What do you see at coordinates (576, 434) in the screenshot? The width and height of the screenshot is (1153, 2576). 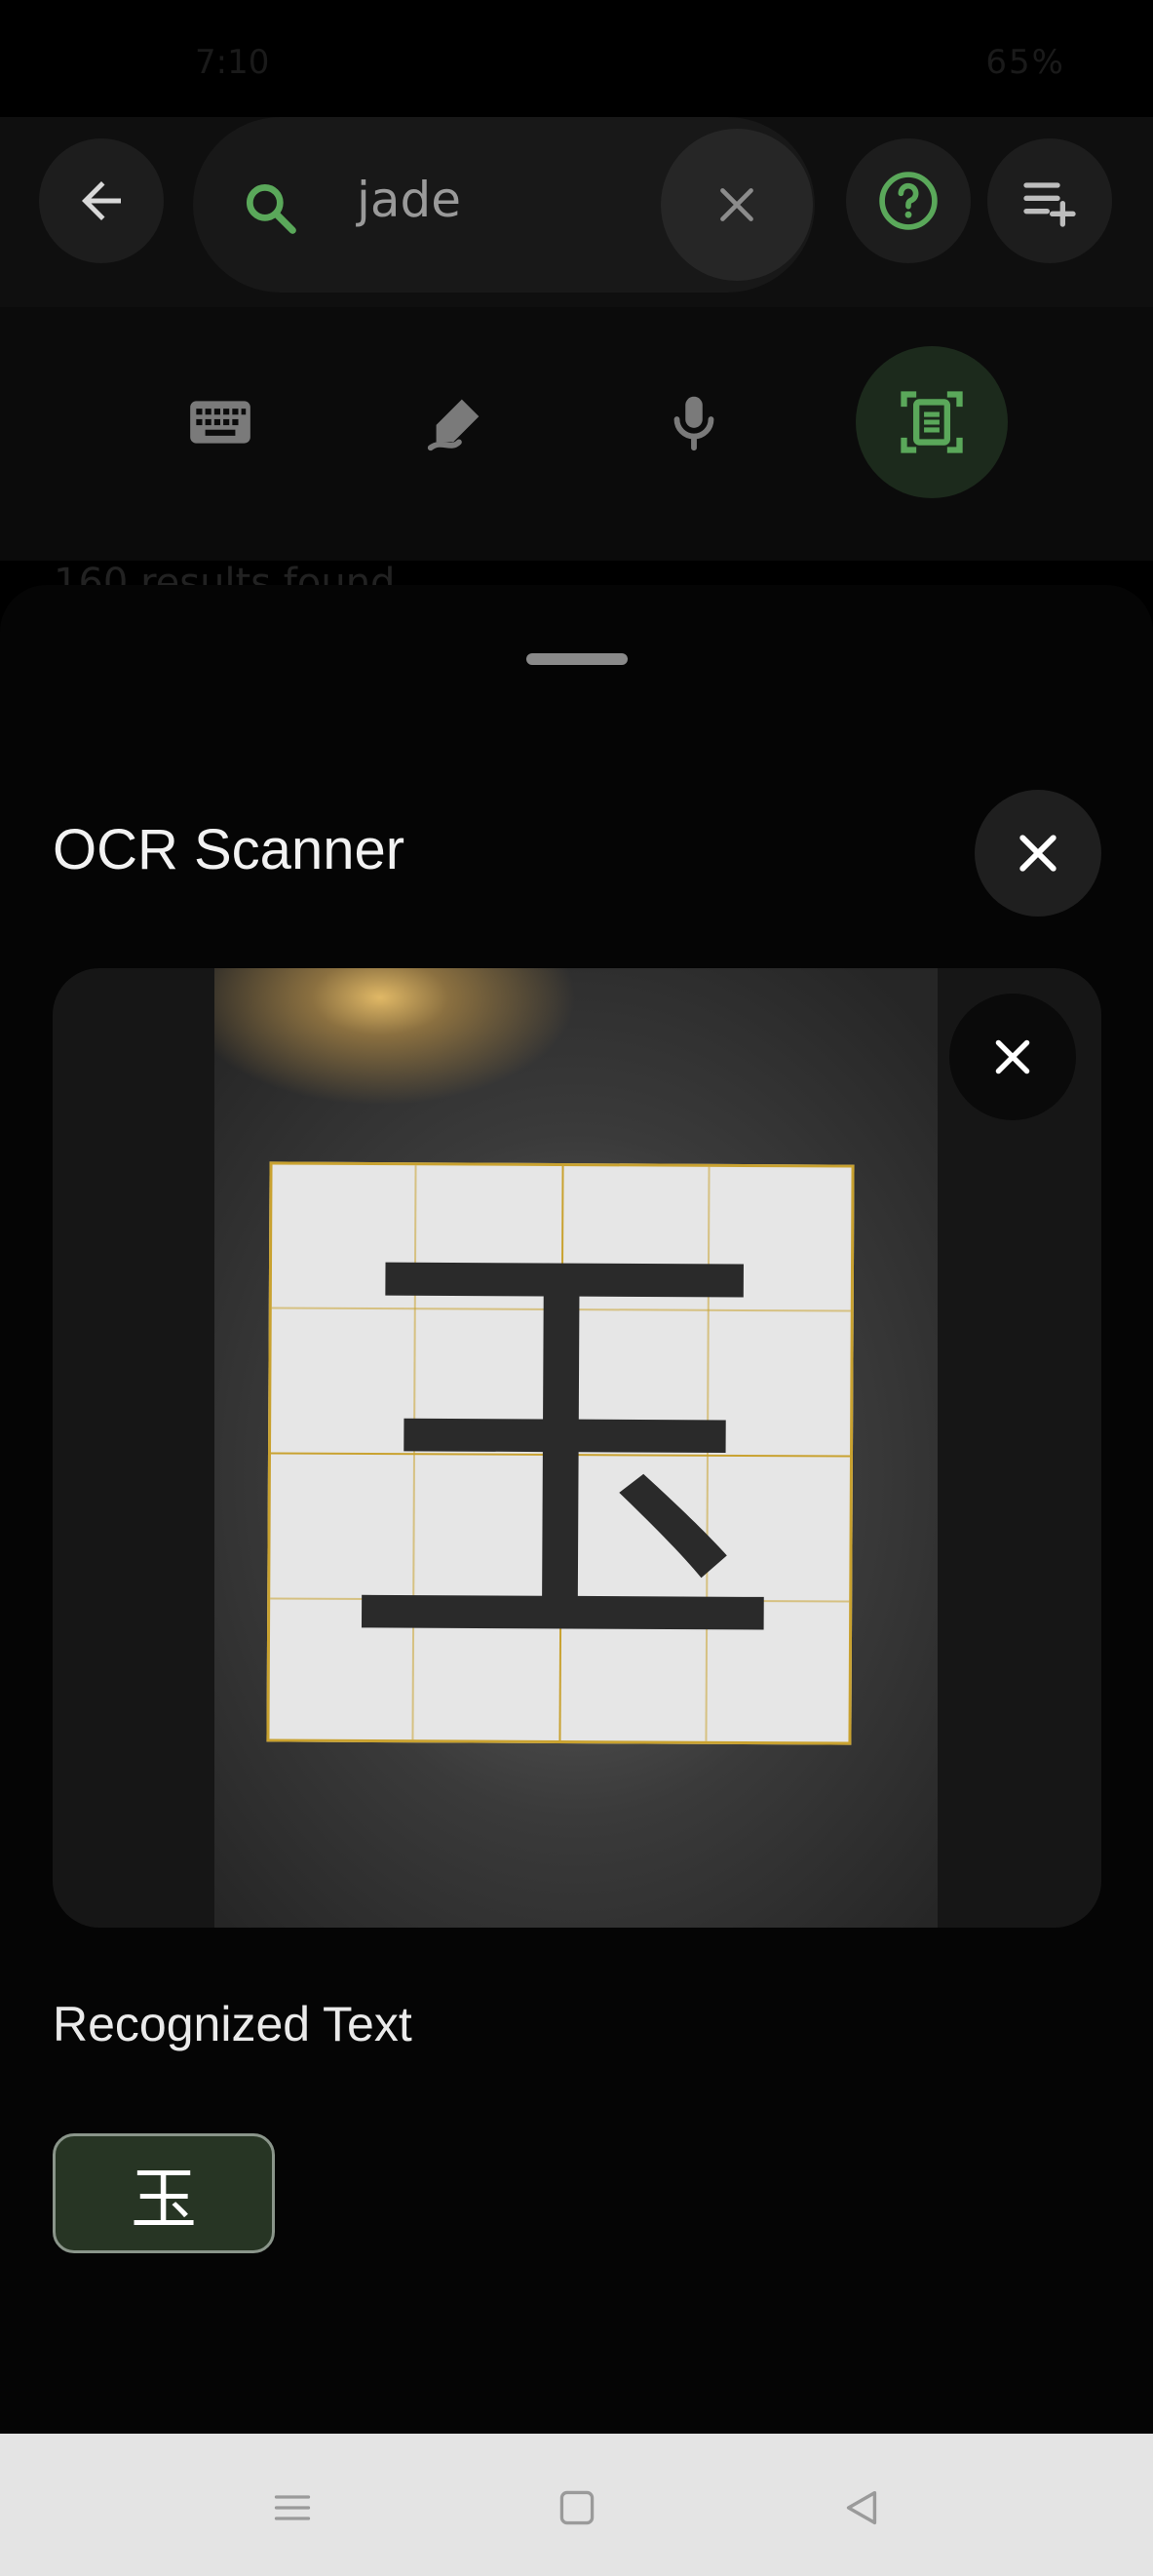 I see `input-mode-bar` at bounding box center [576, 434].